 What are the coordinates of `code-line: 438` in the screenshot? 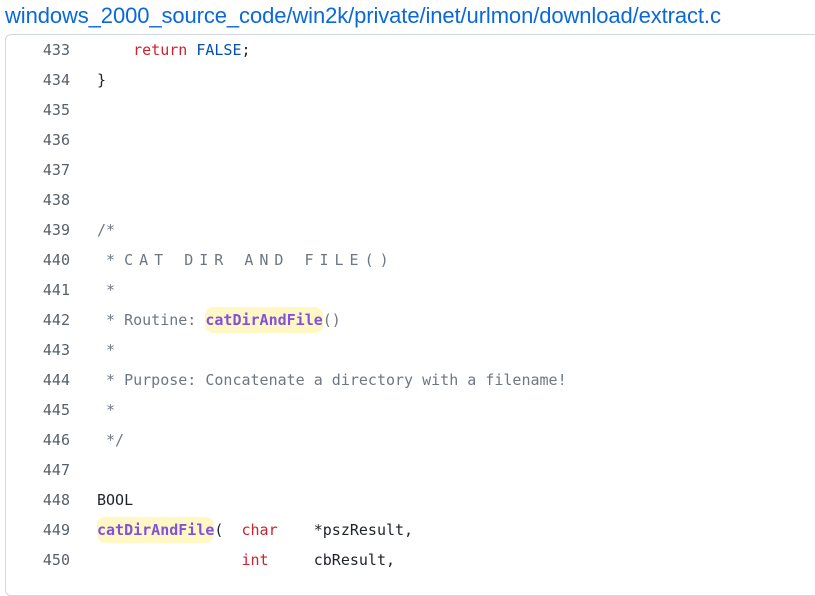 It's located at (410, 200).